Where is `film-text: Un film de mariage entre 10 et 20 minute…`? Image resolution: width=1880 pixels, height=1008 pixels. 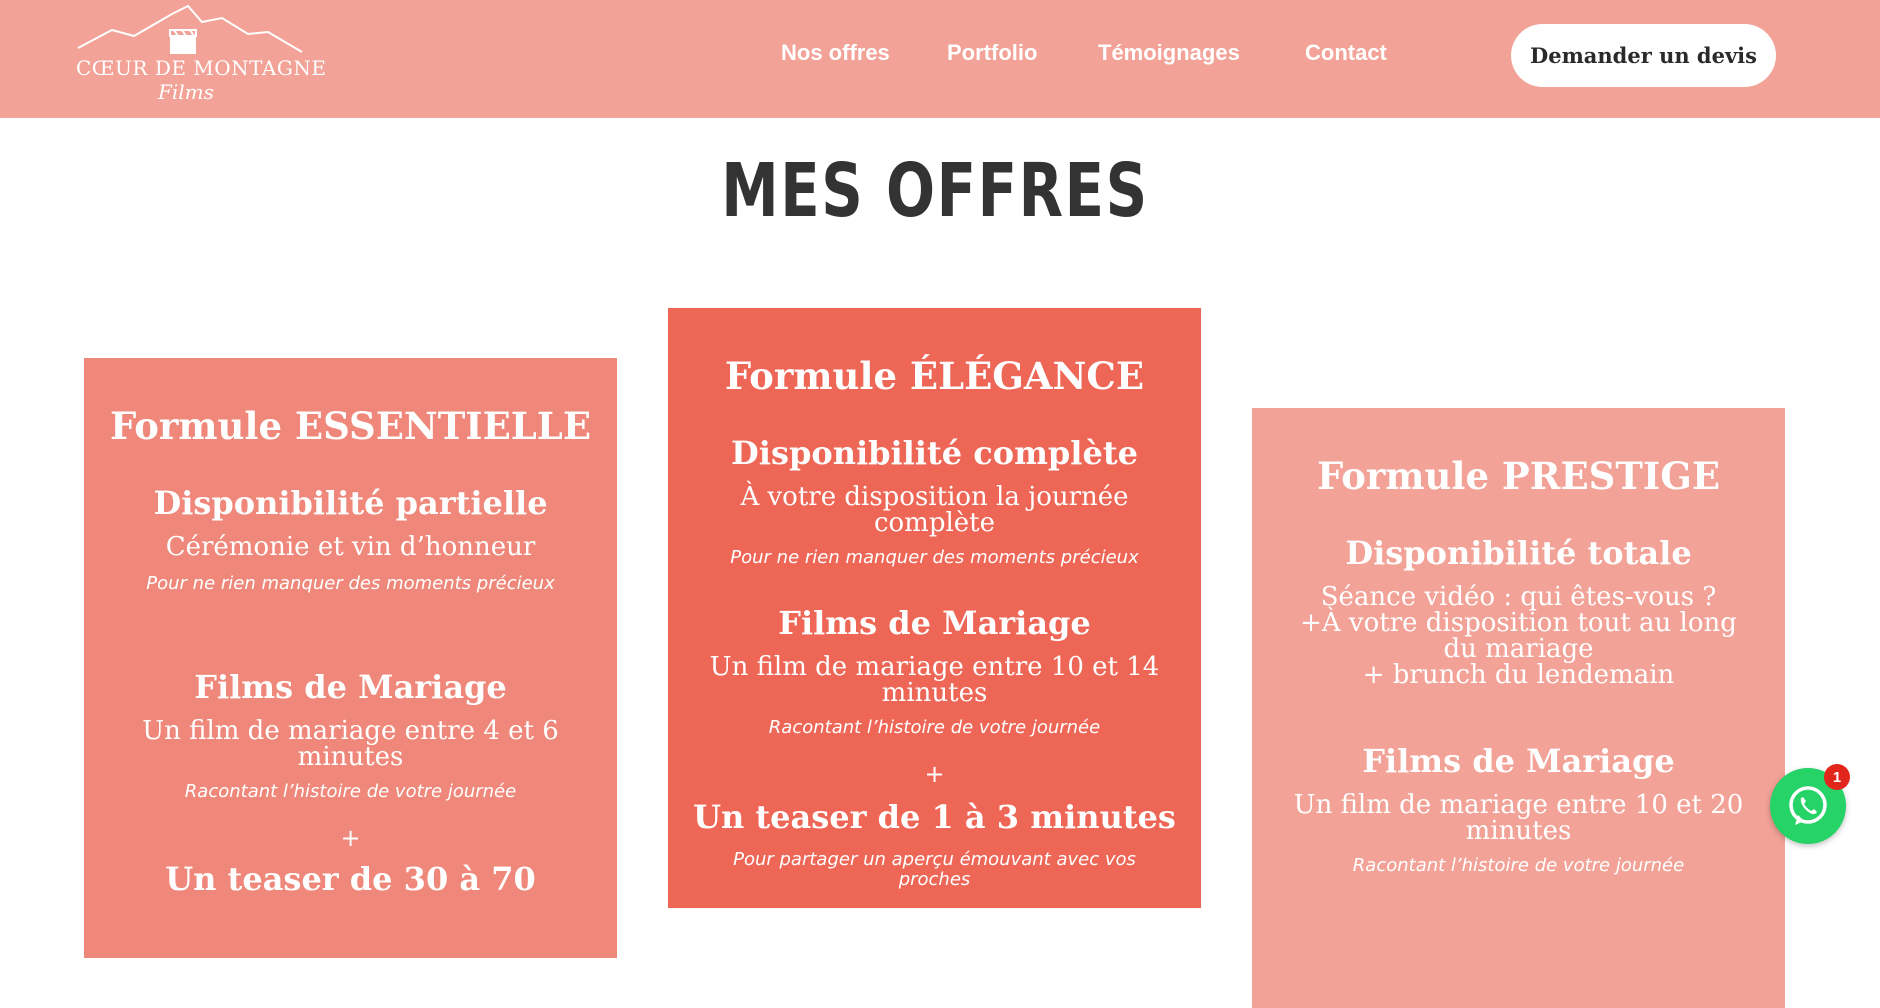
film-text: Un film de mariage entre 10 et 20 minute… is located at coordinates (1518, 818).